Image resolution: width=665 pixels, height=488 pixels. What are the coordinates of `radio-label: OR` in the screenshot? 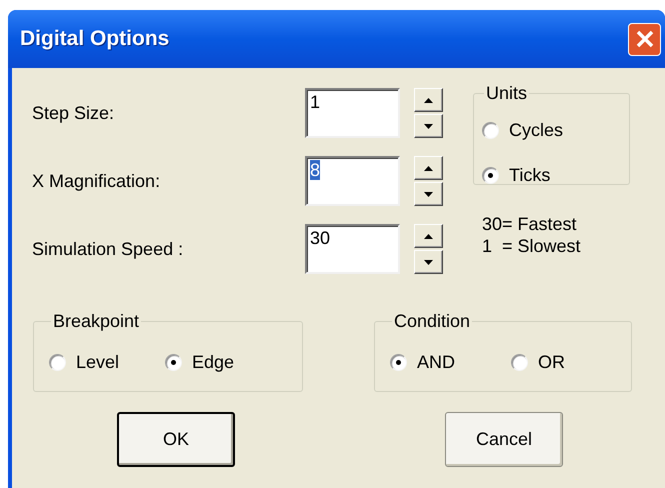 It's located at (552, 362).